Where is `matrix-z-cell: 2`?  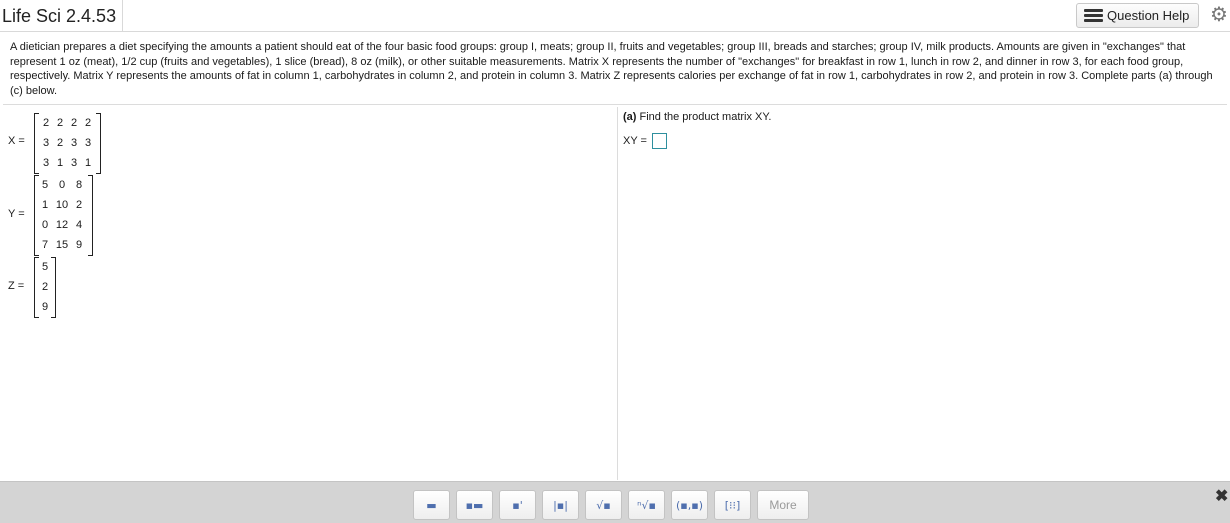
matrix-z-cell: 2 is located at coordinates (45, 287).